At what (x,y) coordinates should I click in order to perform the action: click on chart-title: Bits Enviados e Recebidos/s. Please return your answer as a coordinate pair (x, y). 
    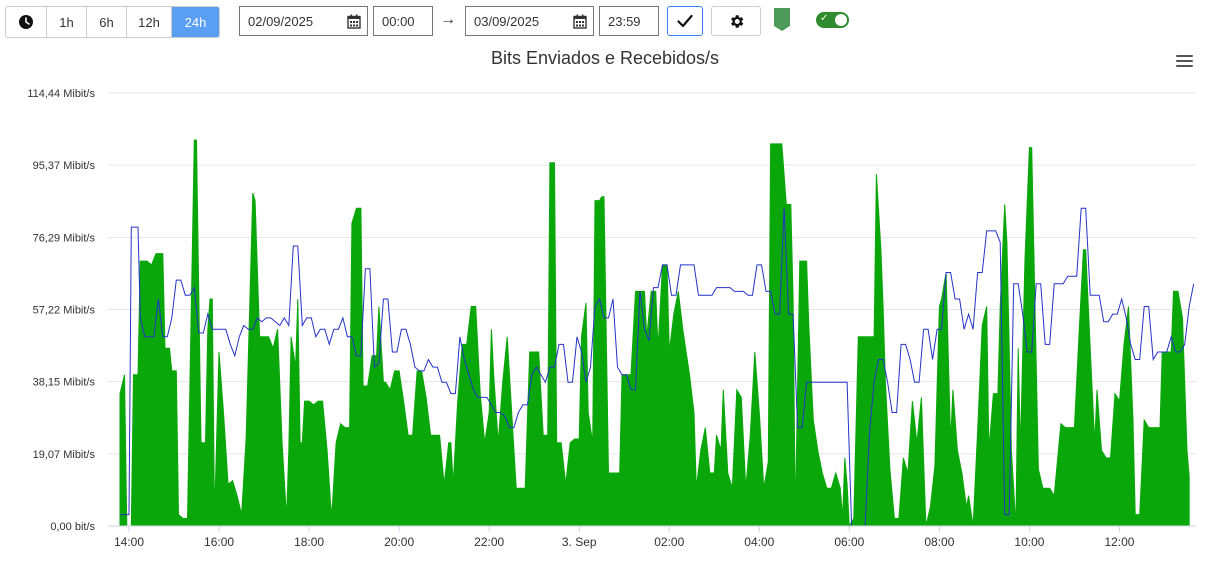
    Looking at the image, I should click on (605, 58).